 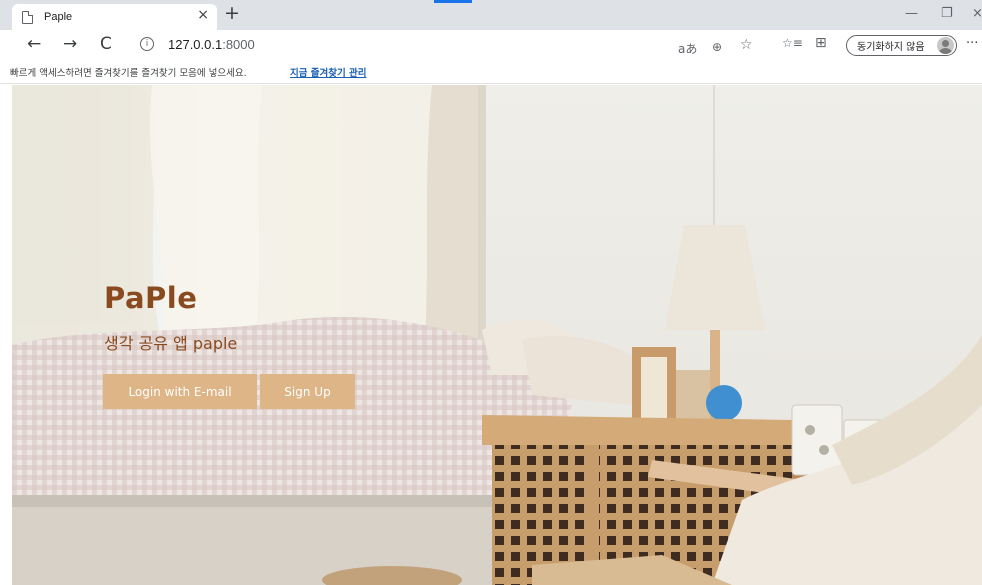 What do you see at coordinates (911, 13) in the screenshot?
I see `minimize-icon: —` at bounding box center [911, 13].